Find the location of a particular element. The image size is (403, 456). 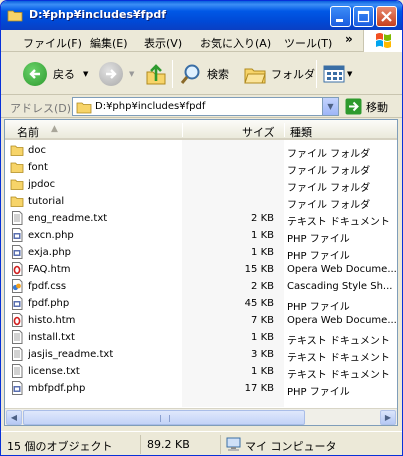

column-header-type: 種類 is located at coordinates (301, 132).